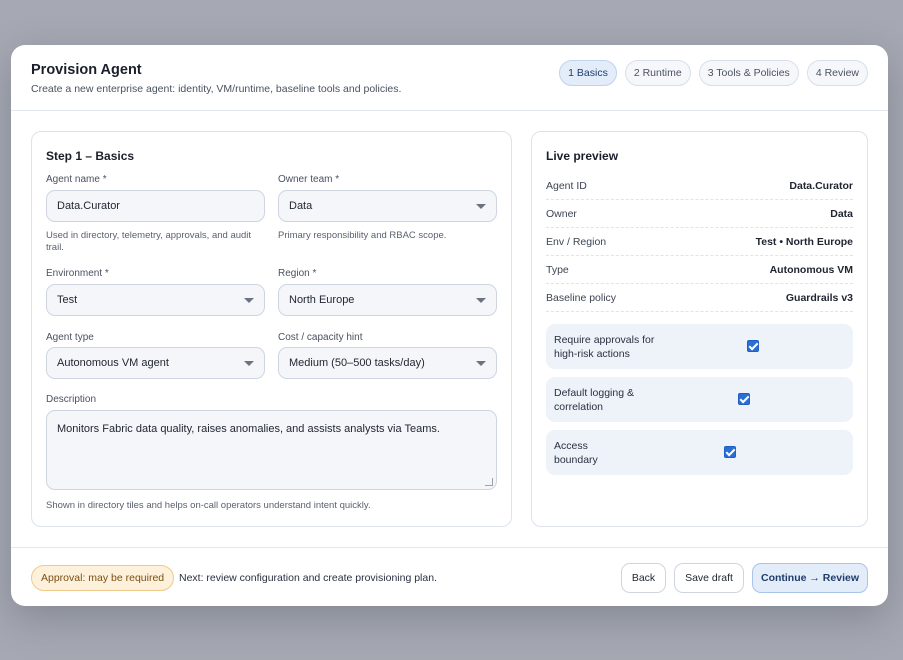 Image resolution: width=903 pixels, height=660 pixels. Describe the element at coordinates (155, 206) in the screenshot. I see `agent-name-input: Data.Curator` at that location.